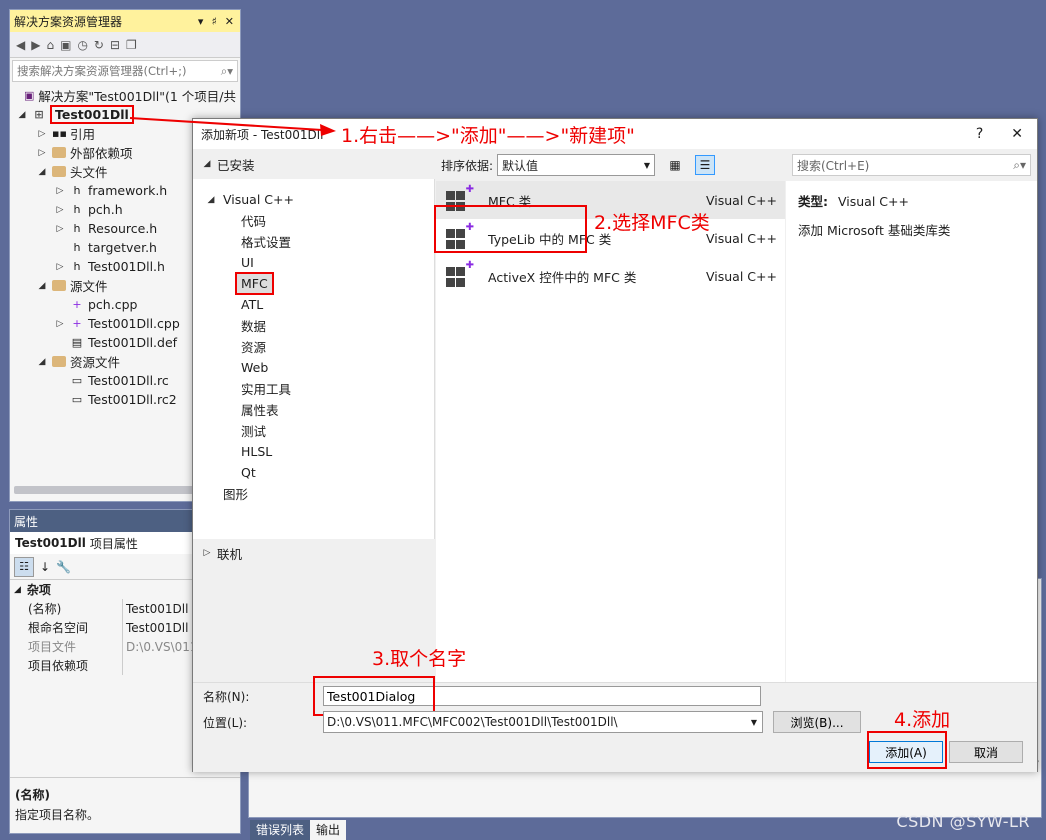  What do you see at coordinates (139, 96) in the screenshot?
I see `solution-label: 解决方案"Test001Dll"(1 个项目/共 1` at bounding box center [139, 96].